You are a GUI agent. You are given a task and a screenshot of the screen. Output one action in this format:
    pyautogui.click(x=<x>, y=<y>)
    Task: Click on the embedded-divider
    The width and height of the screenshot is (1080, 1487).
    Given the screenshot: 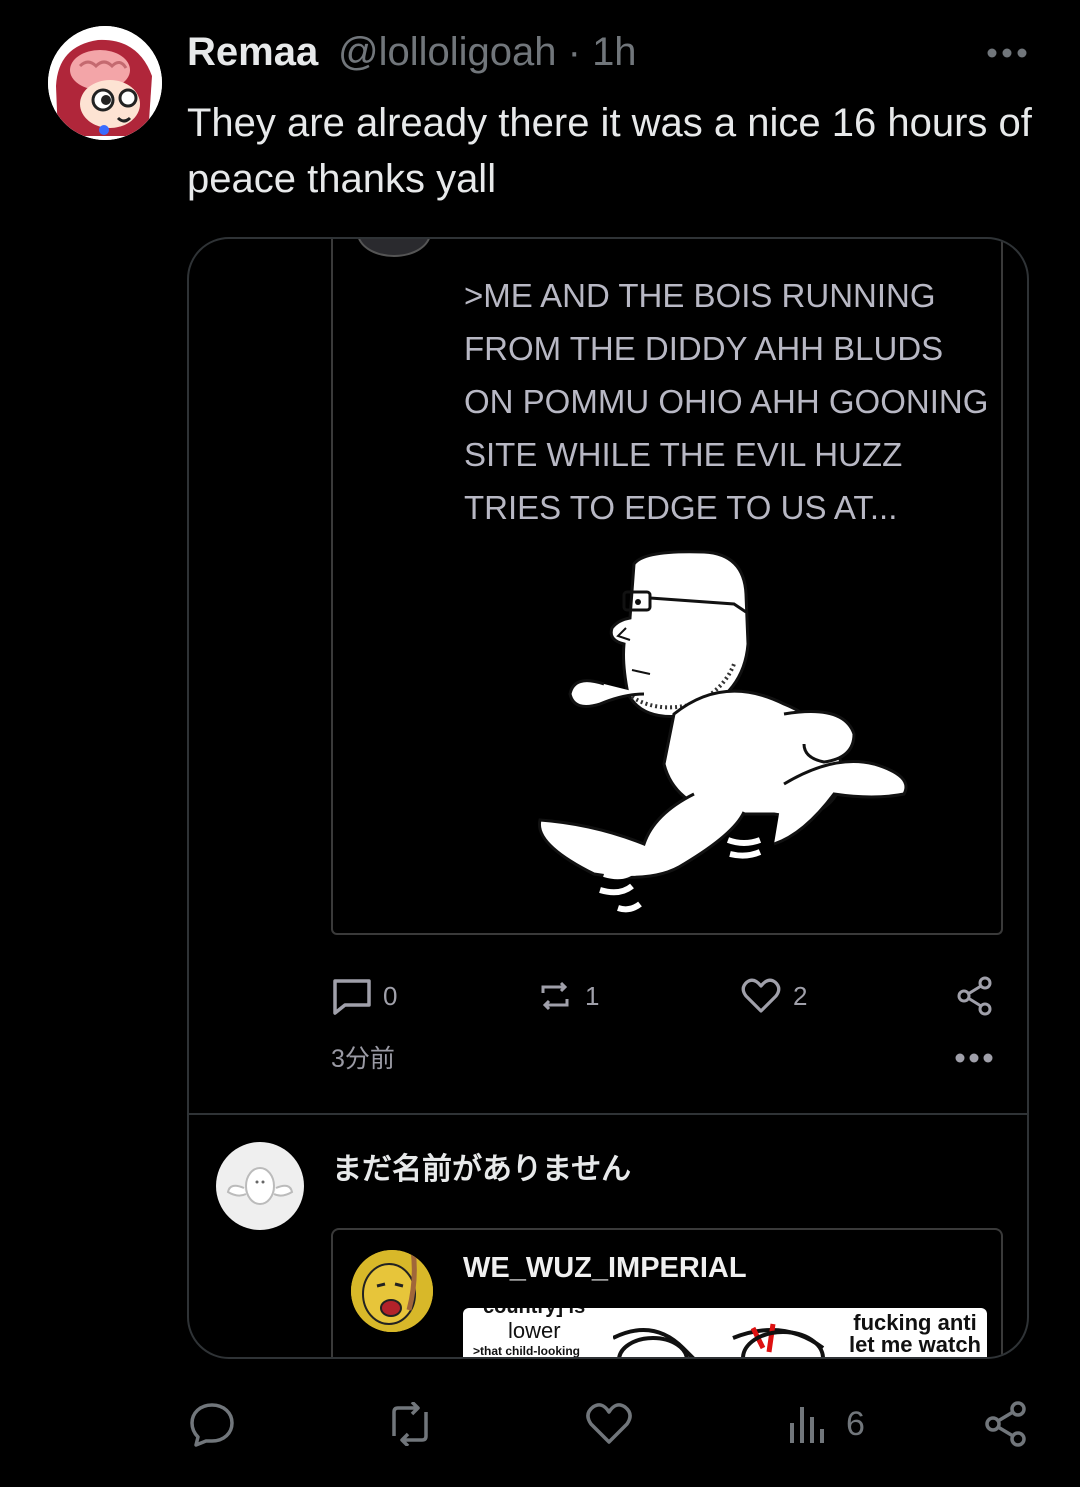 What is the action you would take?
    pyautogui.click(x=608, y=1114)
    